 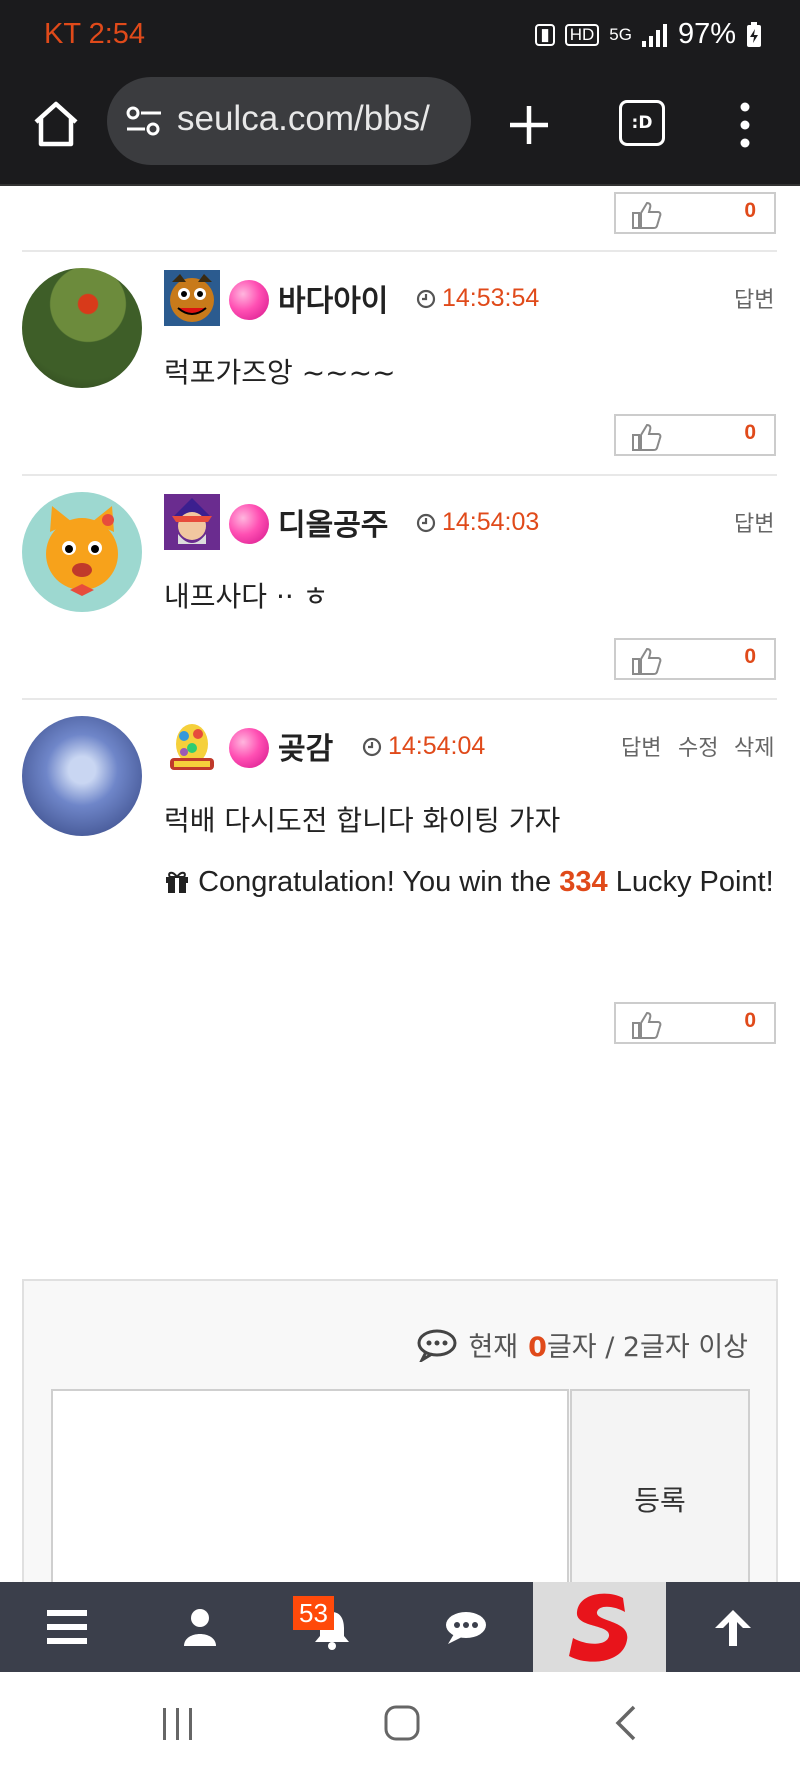 I want to click on hamburger-icon, so click(x=67, y=1627).